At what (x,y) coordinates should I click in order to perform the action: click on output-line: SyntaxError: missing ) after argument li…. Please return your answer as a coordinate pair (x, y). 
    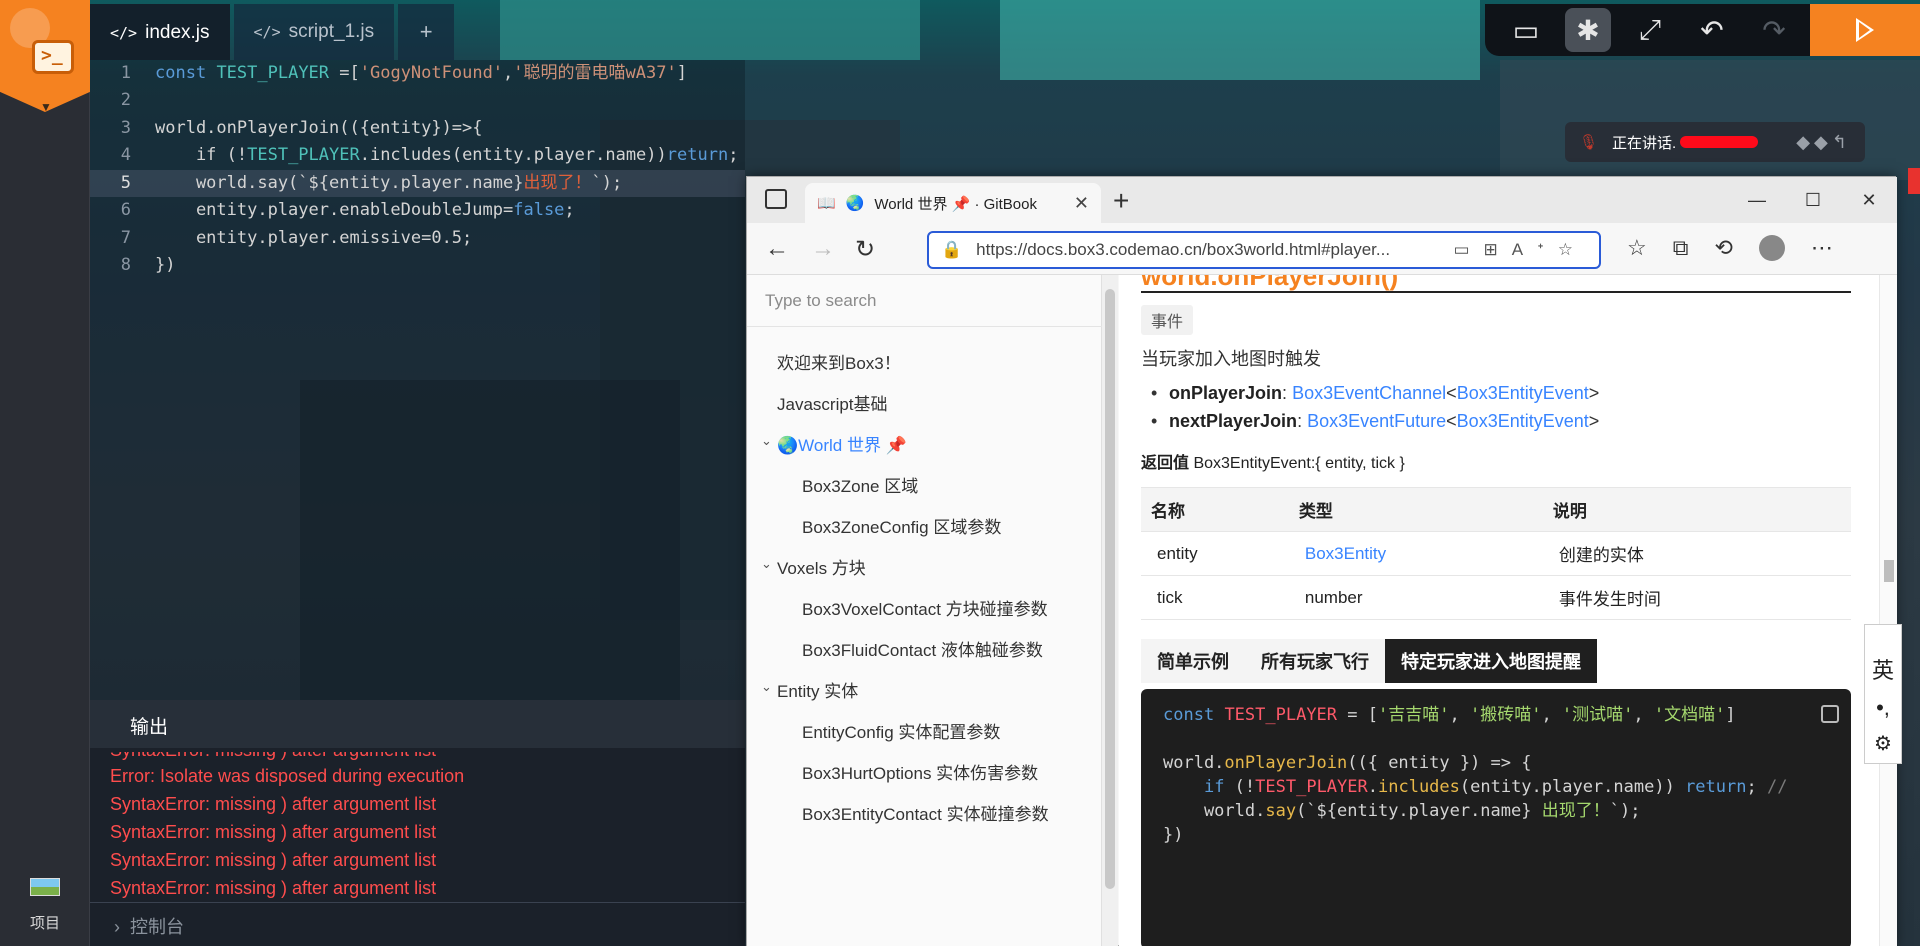
    Looking at the image, I should click on (273, 804).